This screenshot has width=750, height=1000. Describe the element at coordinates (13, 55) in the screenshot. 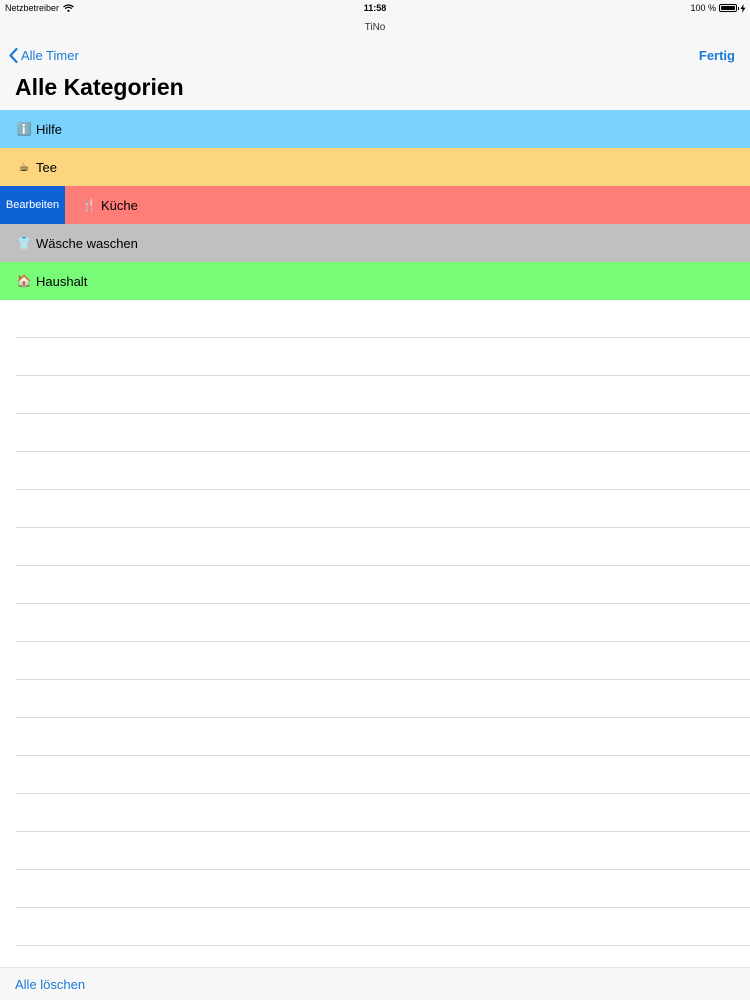

I see `chevron-left-icon` at that location.